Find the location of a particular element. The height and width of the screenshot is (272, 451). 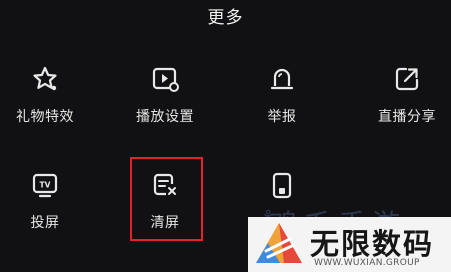

panel-title: 更多 is located at coordinates (225, 18).